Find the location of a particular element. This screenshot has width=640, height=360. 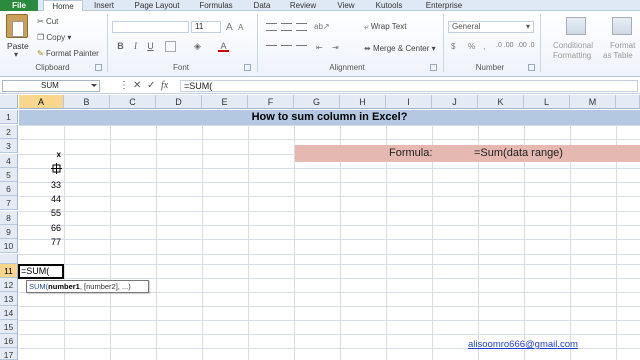

underline-button: U is located at coordinates (150, 46).